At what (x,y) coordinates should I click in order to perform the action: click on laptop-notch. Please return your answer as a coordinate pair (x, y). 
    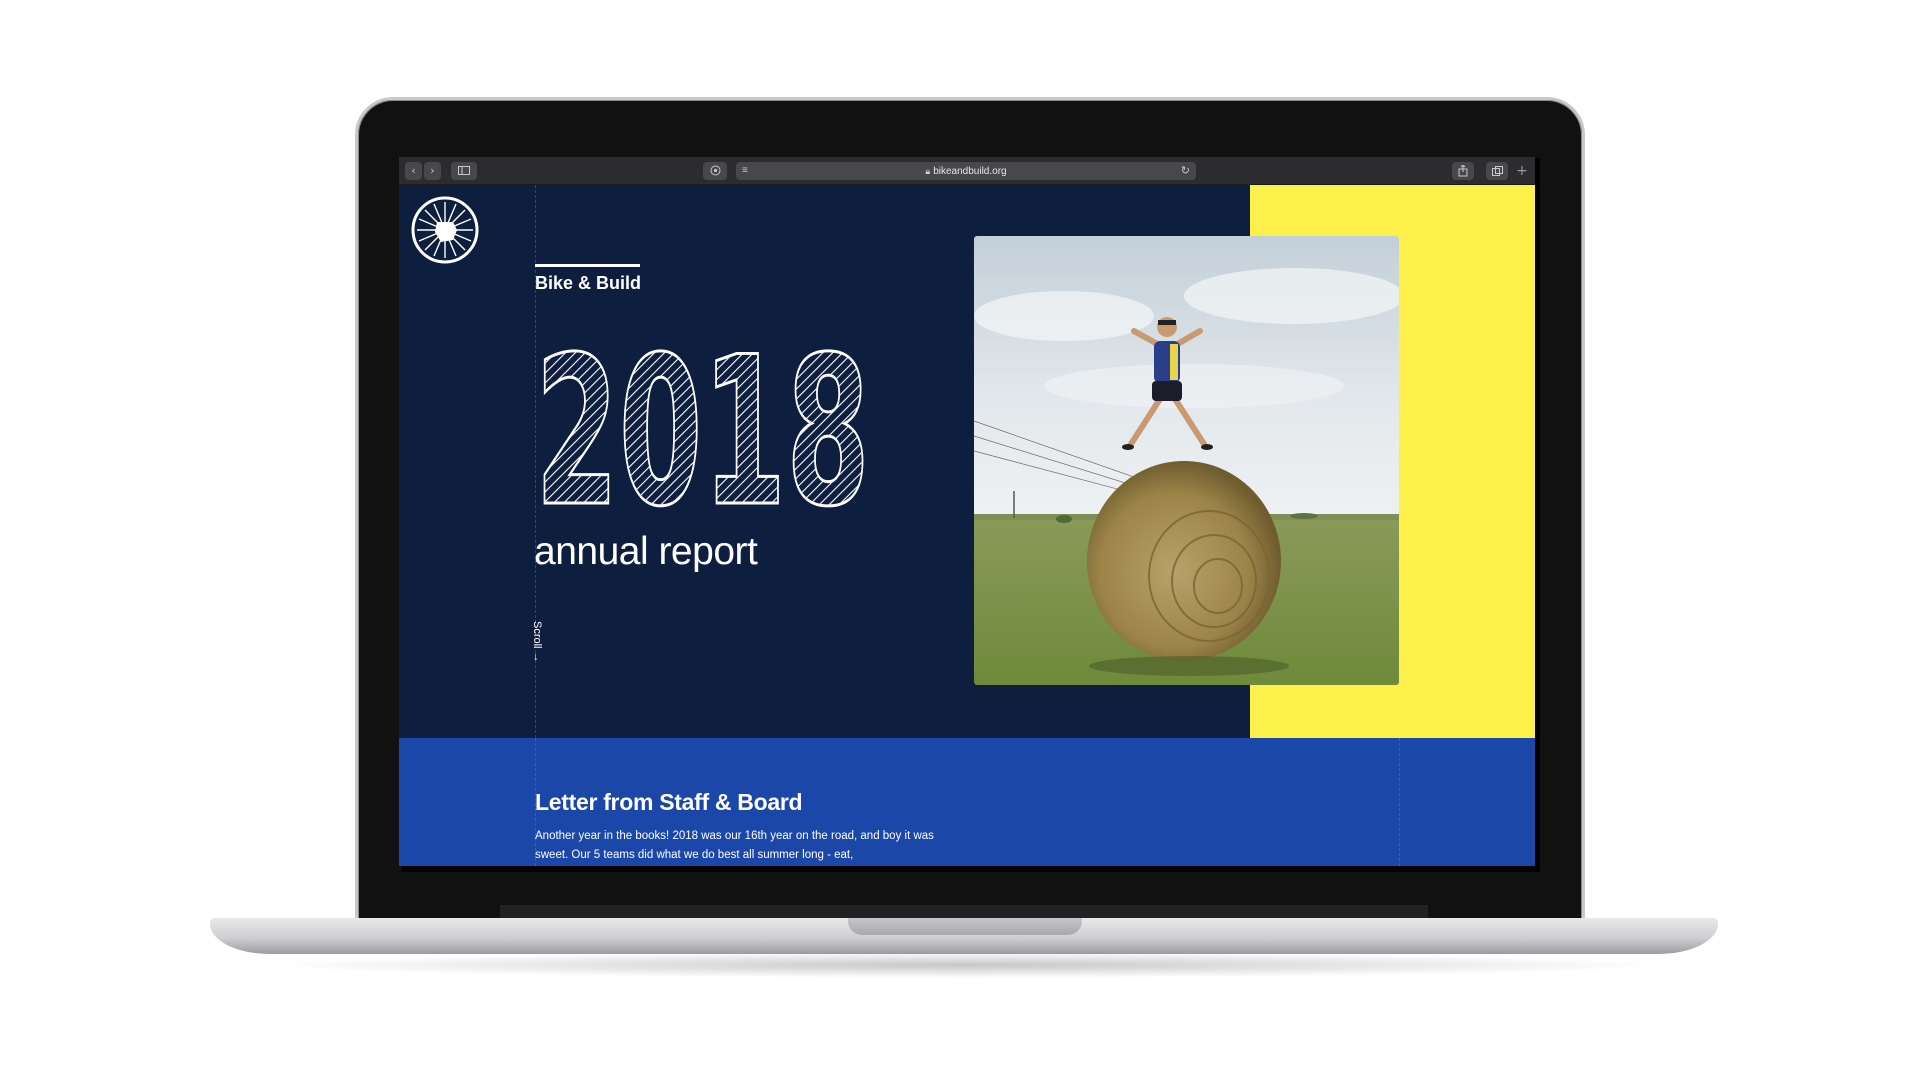
    Looking at the image, I should click on (965, 926).